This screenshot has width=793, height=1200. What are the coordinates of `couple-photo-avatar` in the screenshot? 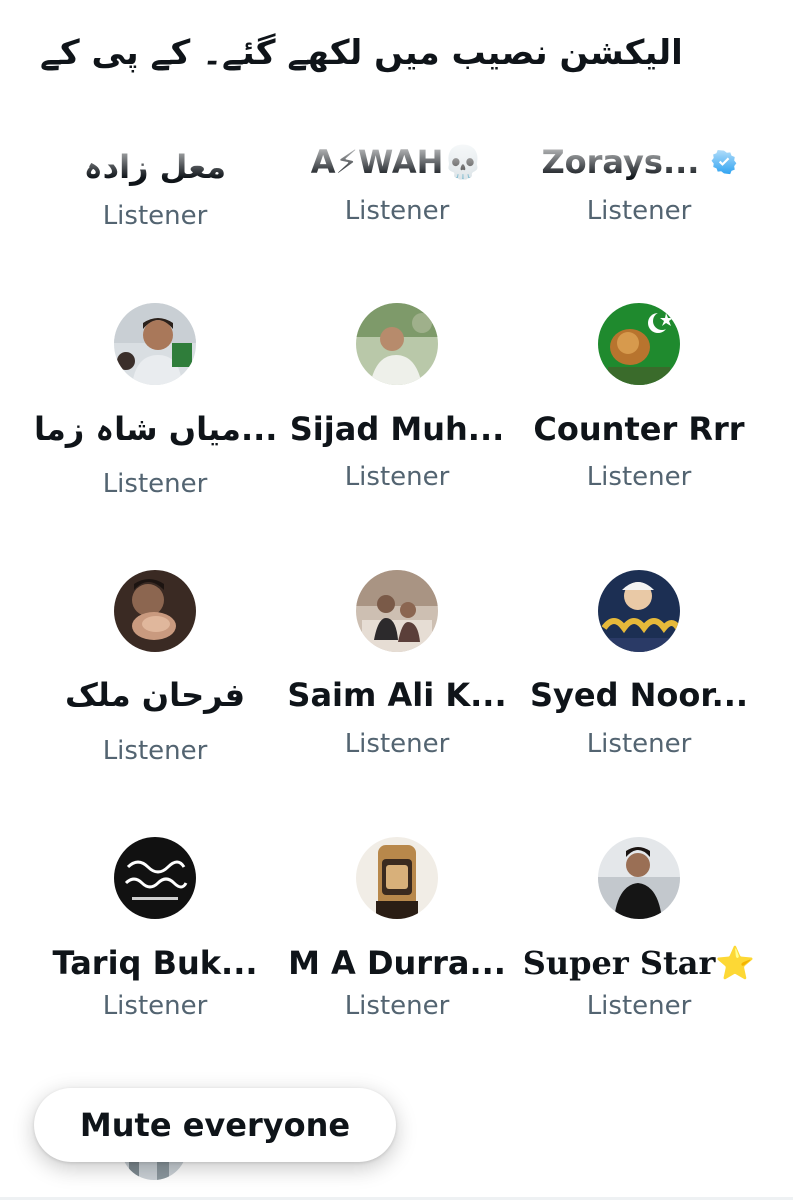 It's located at (397, 611).